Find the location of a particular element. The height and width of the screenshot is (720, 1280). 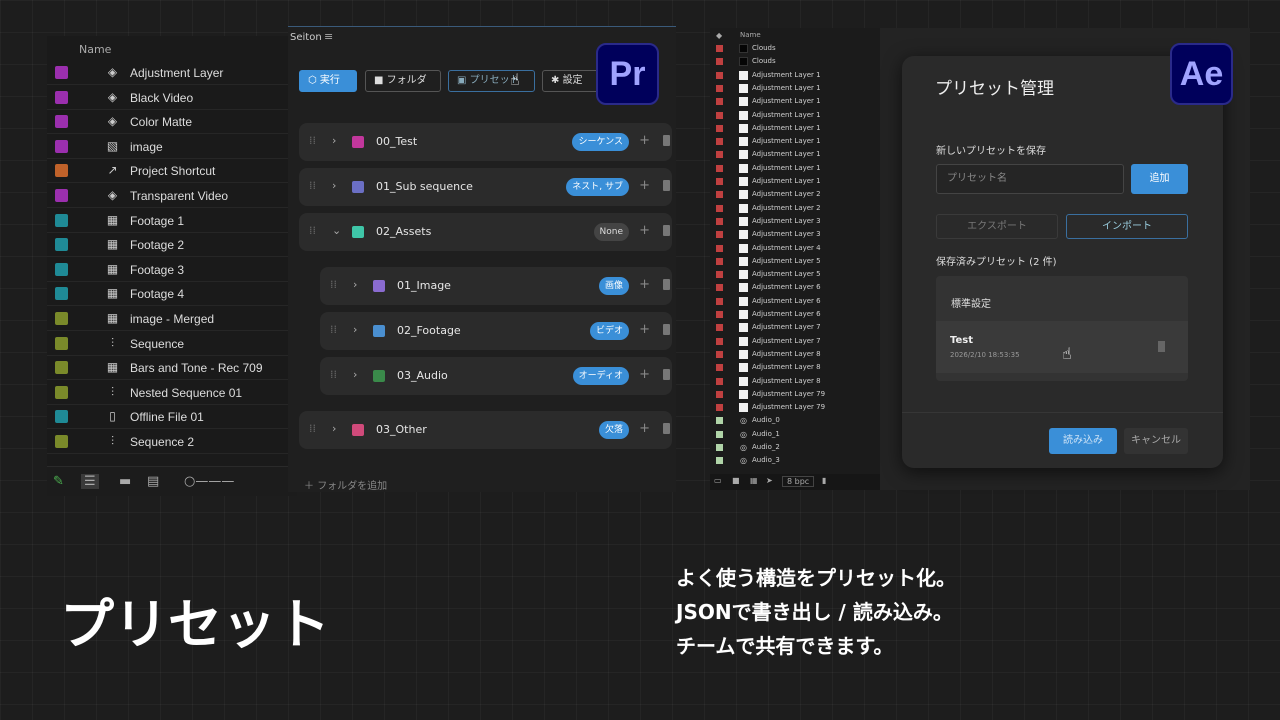

folder-type-tag: None is located at coordinates (611, 232).